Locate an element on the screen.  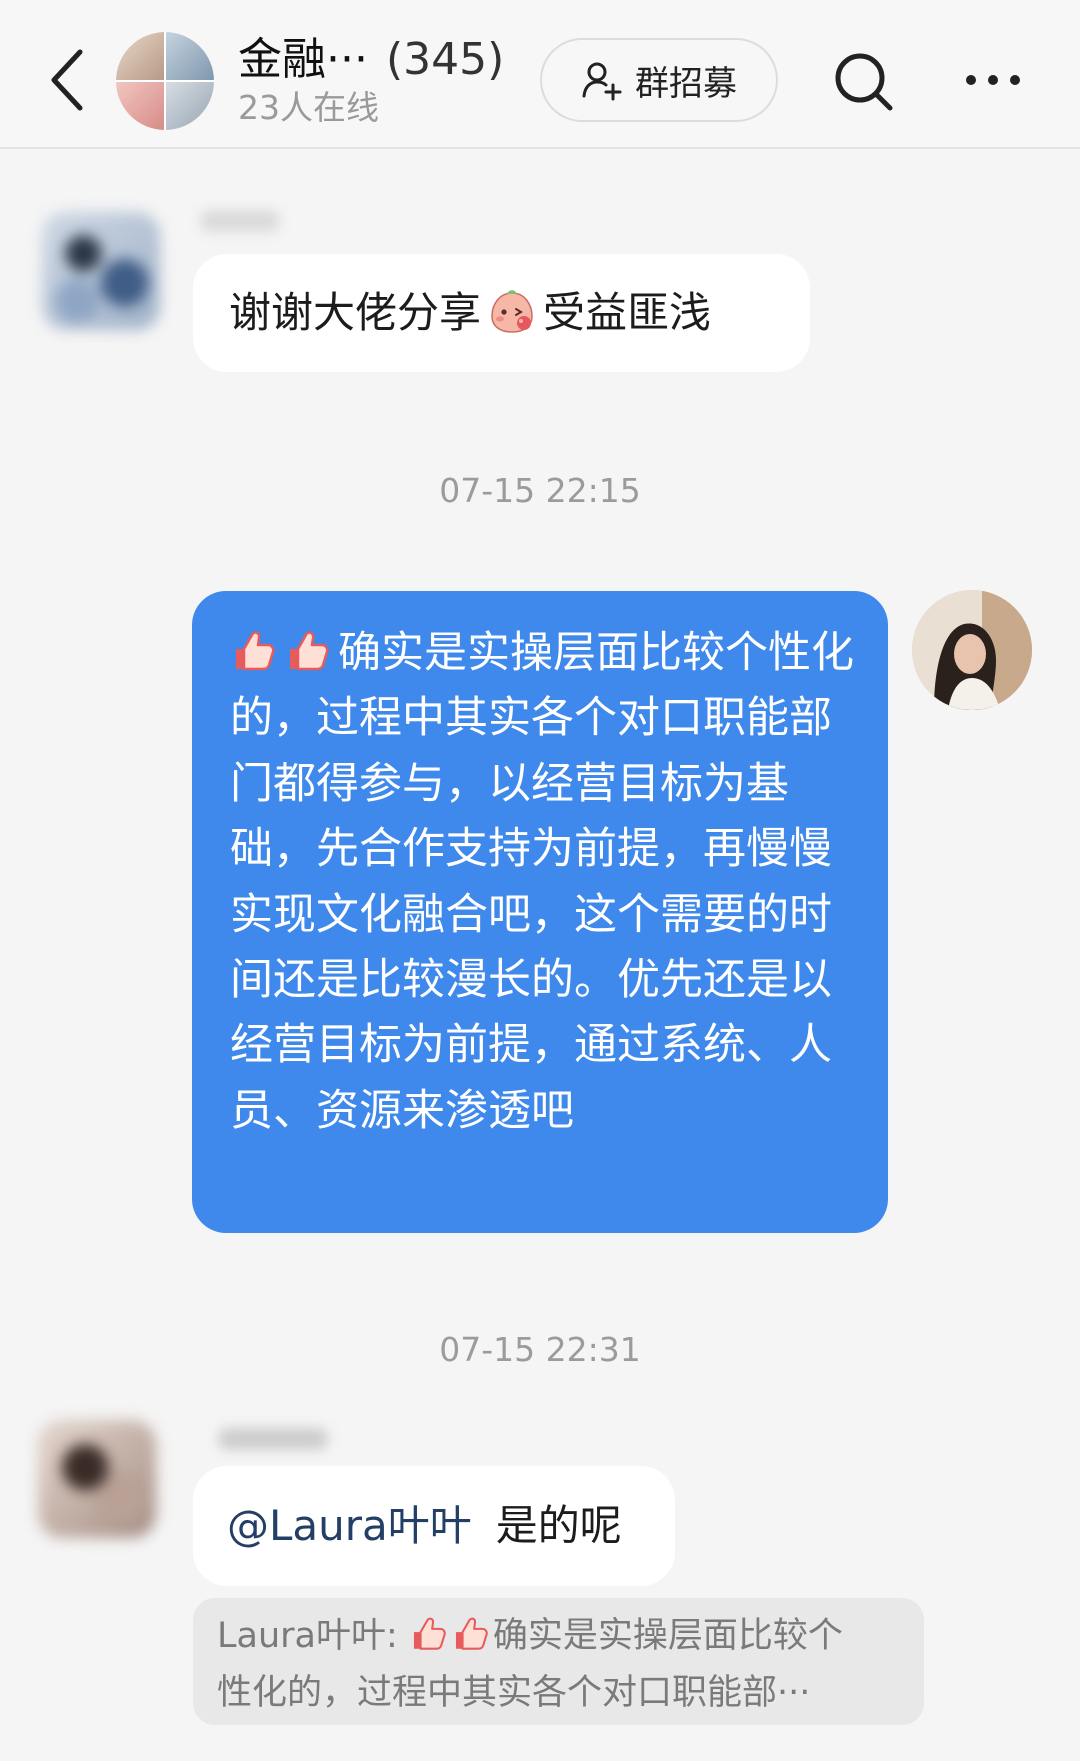
blushing-face-emoji-icon is located at coordinates (512, 311).